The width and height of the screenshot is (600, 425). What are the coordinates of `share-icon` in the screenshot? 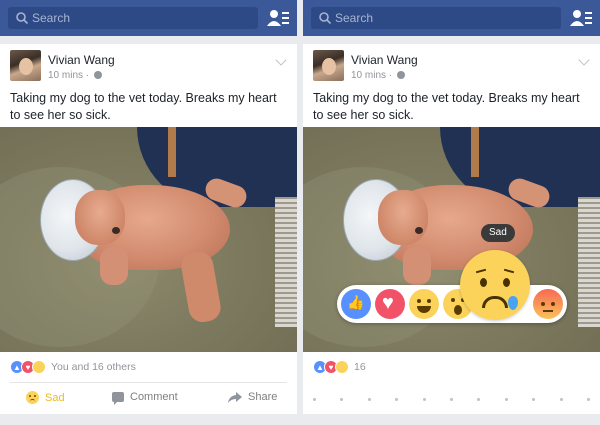 It's located at (235, 397).